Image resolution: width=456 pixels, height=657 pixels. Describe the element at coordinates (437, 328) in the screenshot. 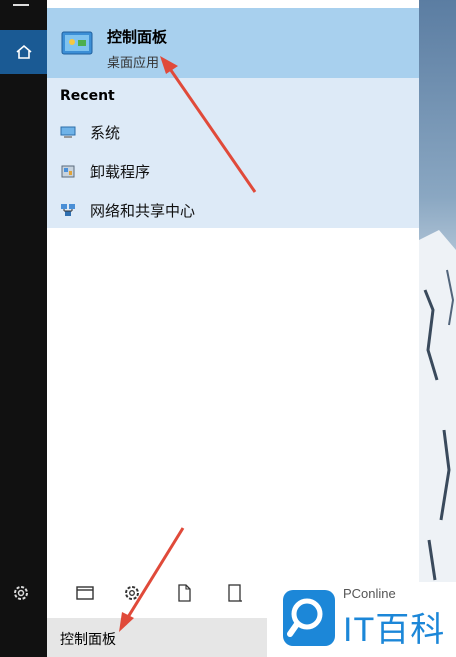

I see `desktop-wallpaper` at that location.